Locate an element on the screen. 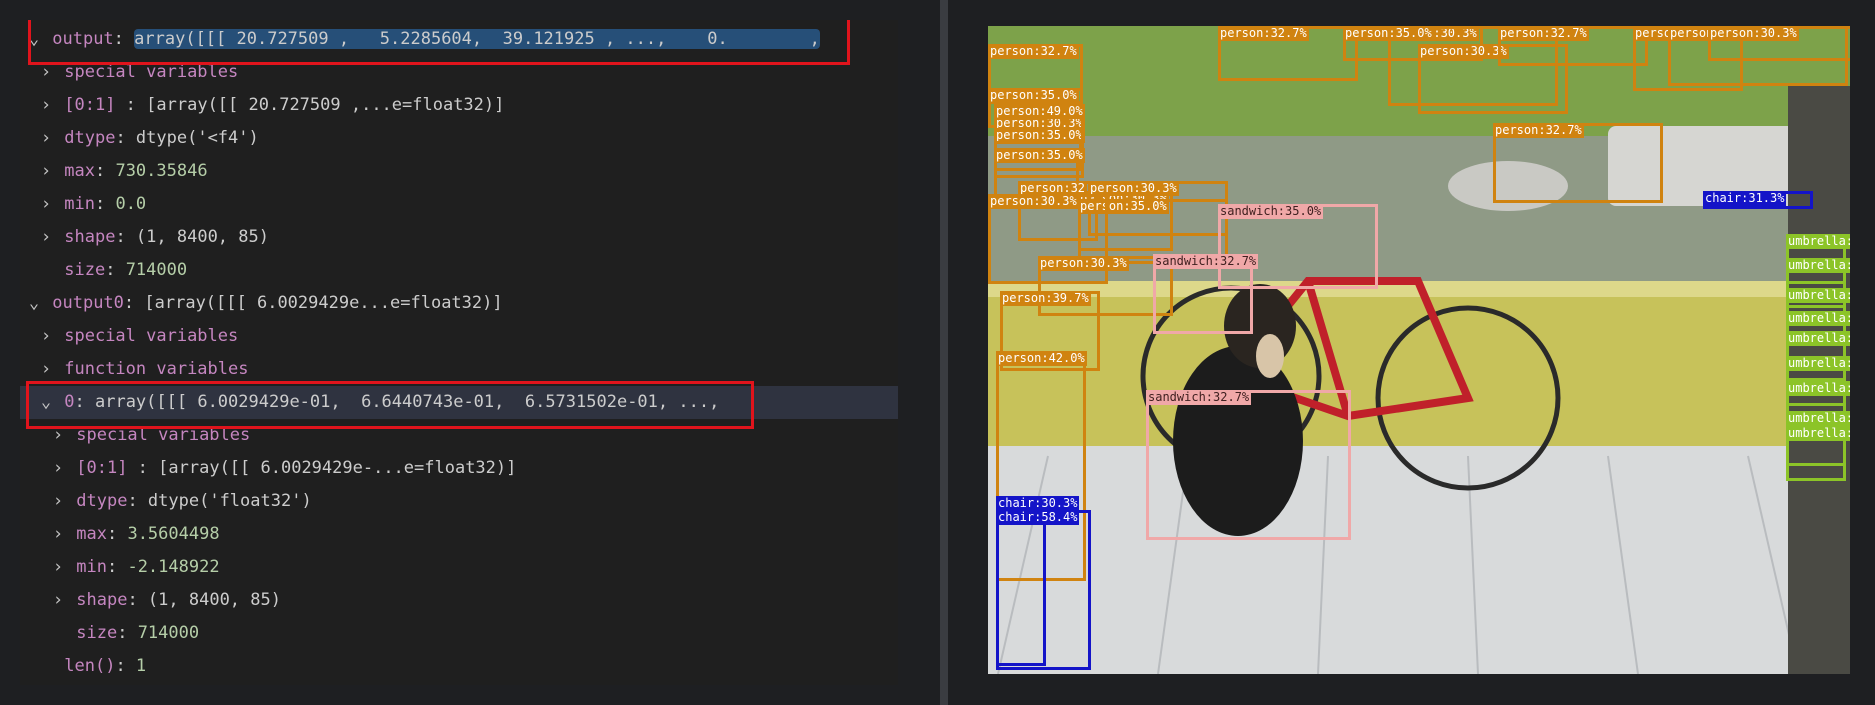 The height and width of the screenshot is (705, 1875). variable-name: function variables is located at coordinates (156, 369).